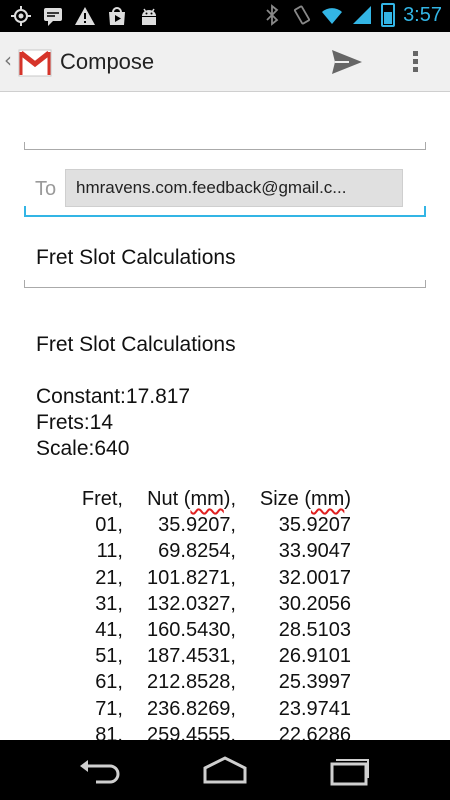 The image size is (450, 800). What do you see at coordinates (117, 16) in the screenshot?
I see `play-store-icon` at bounding box center [117, 16].